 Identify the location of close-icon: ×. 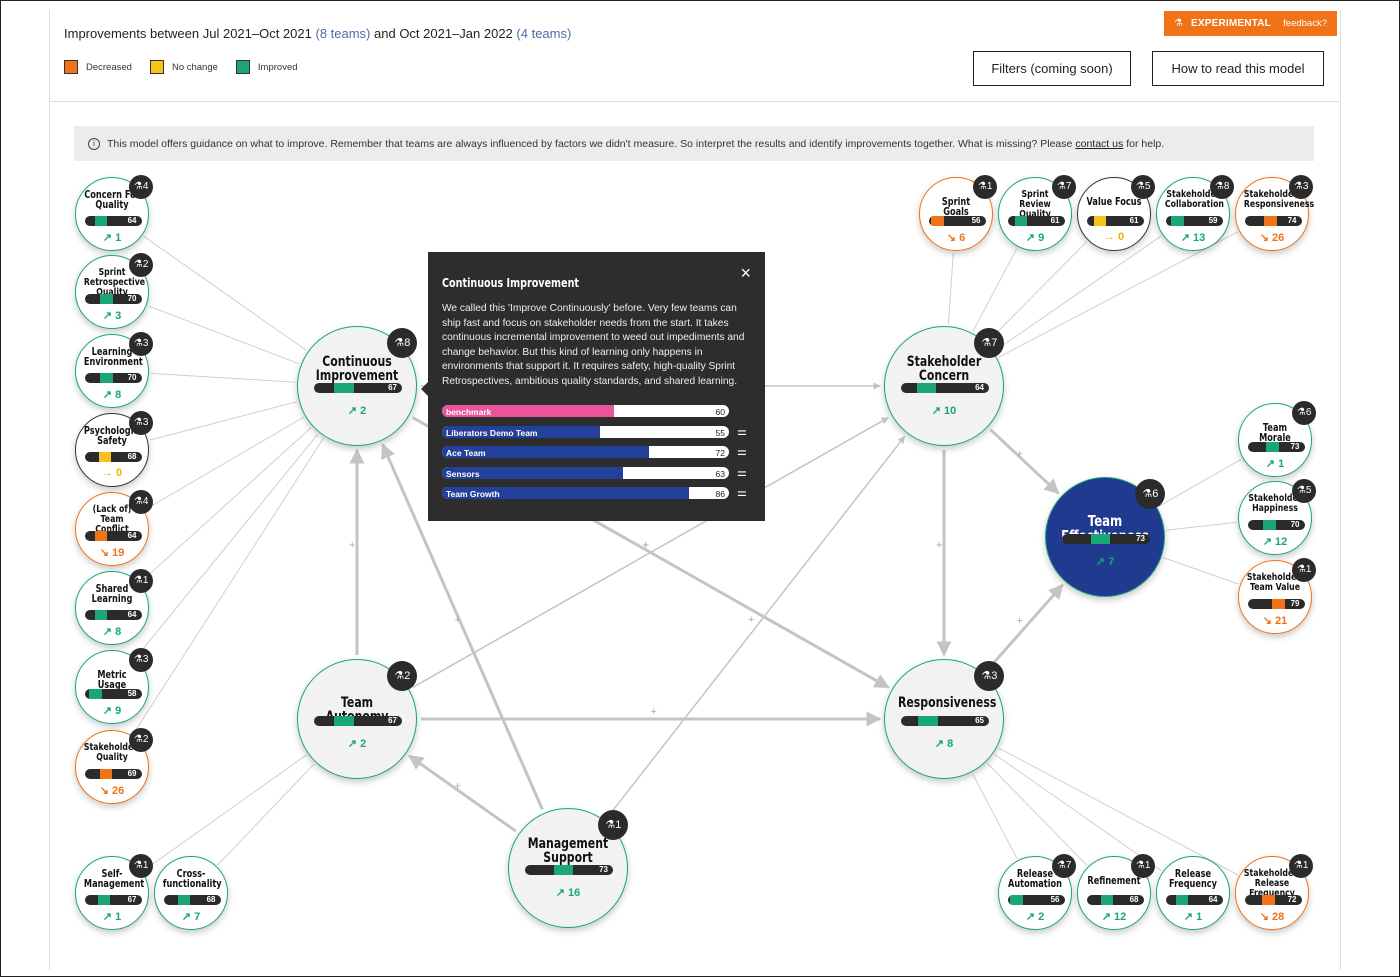
(745, 273).